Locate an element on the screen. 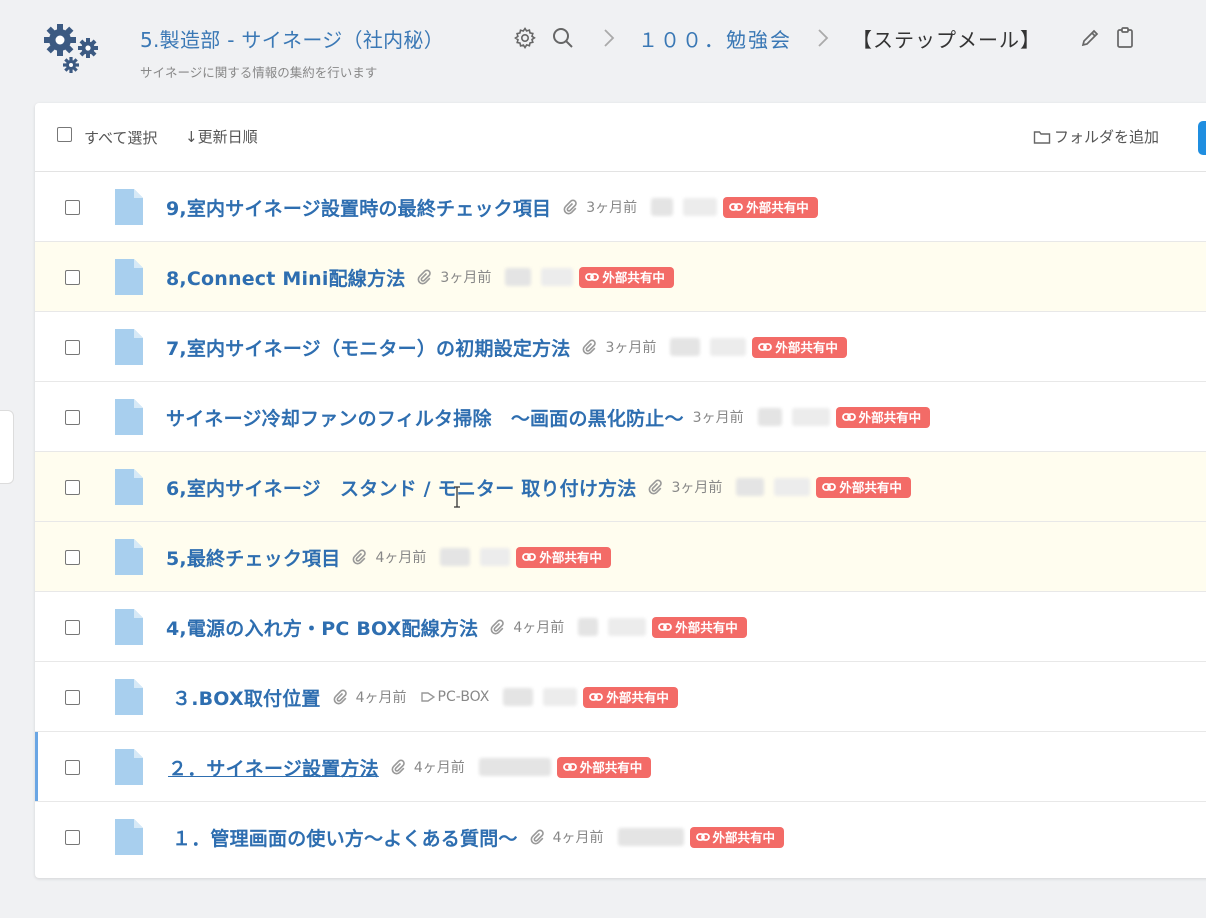 Image resolution: width=1206 pixels, height=918 pixels. space-title: 5.製造部 - サイネージ（社内秘） is located at coordinates (292, 38).